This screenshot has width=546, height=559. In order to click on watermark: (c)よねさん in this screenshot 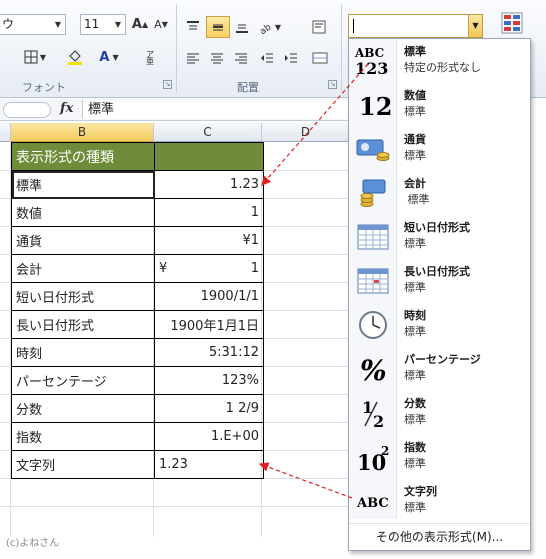, I will do `click(33, 543)`.